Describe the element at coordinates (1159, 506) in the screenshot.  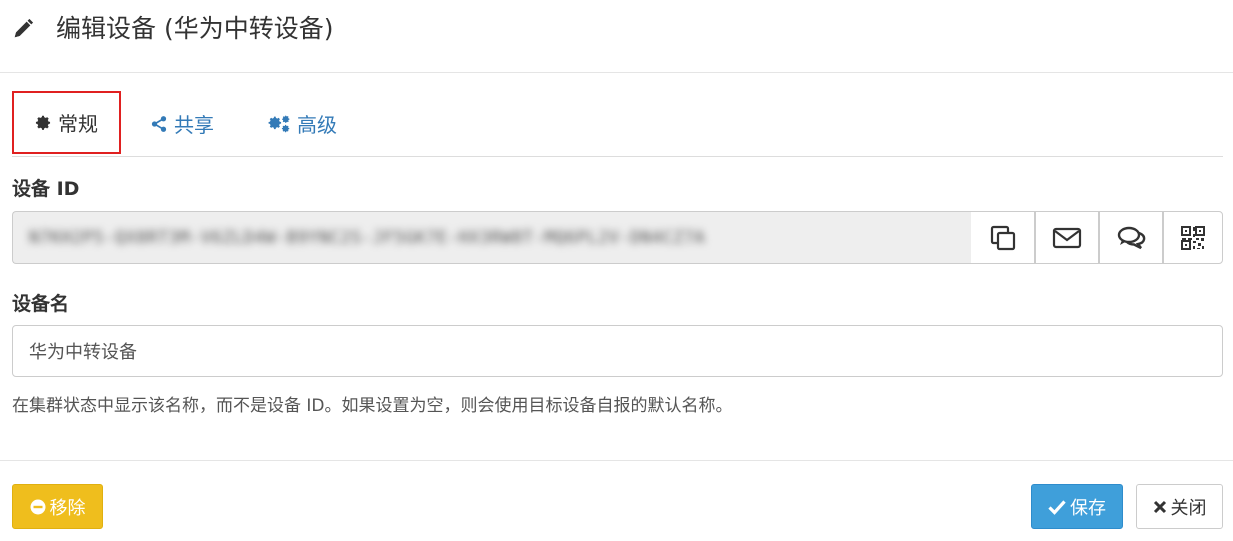
I see `close-icon` at that location.